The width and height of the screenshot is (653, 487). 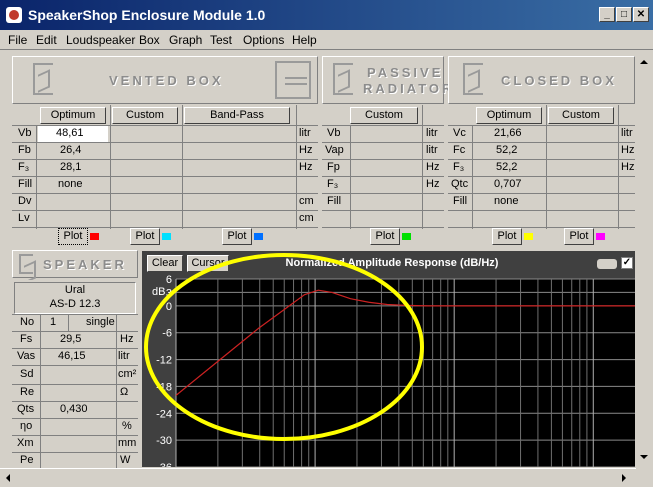 What do you see at coordinates (385, 236) in the screenshot?
I see `passive-plot-button: Plot` at bounding box center [385, 236].